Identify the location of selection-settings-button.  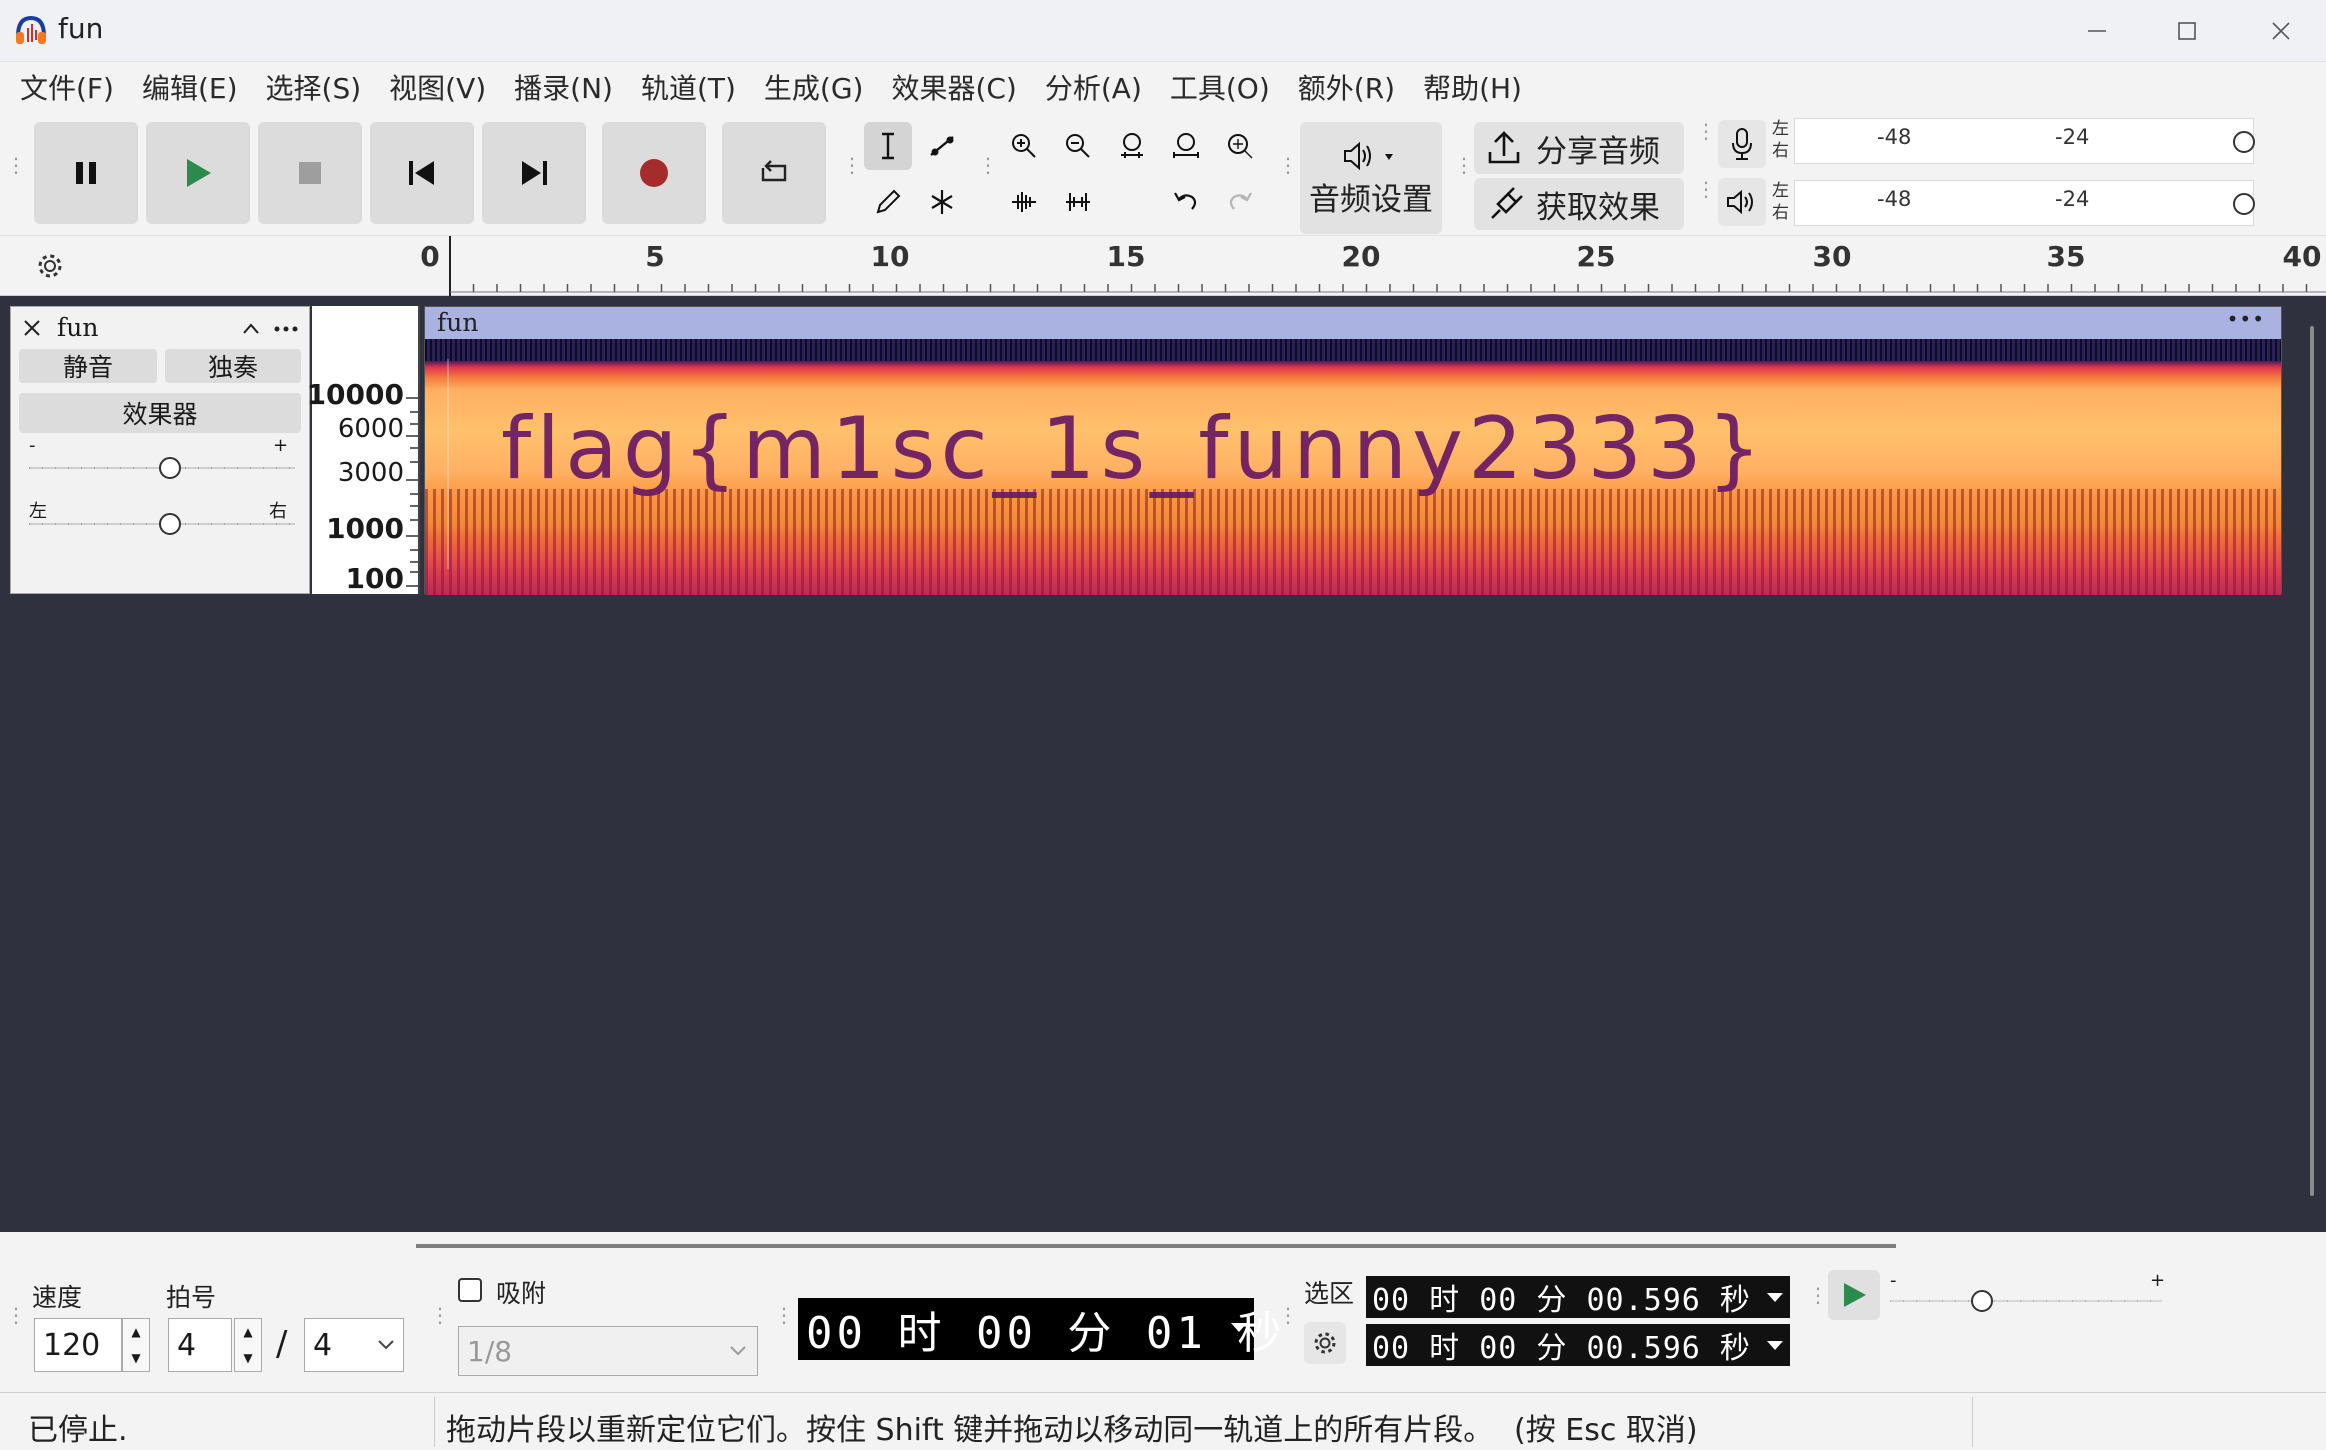
(1325, 1343).